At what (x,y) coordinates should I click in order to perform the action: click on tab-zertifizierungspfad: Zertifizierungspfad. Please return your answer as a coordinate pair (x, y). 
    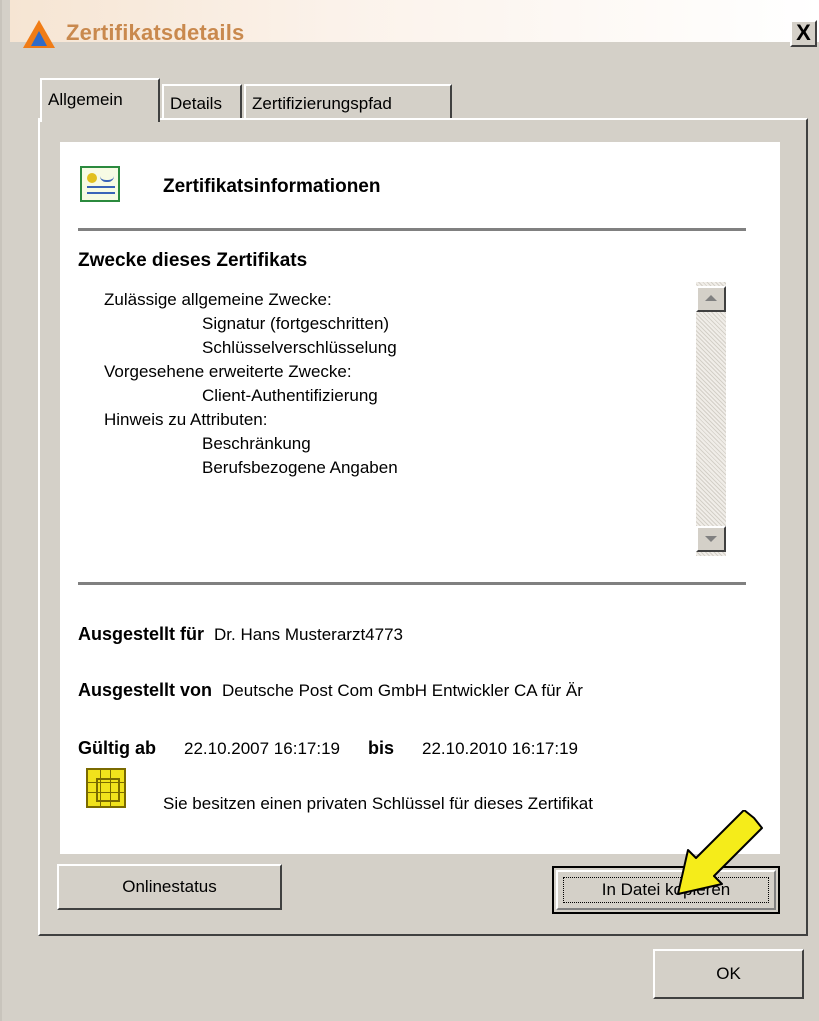
    Looking at the image, I should click on (348, 102).